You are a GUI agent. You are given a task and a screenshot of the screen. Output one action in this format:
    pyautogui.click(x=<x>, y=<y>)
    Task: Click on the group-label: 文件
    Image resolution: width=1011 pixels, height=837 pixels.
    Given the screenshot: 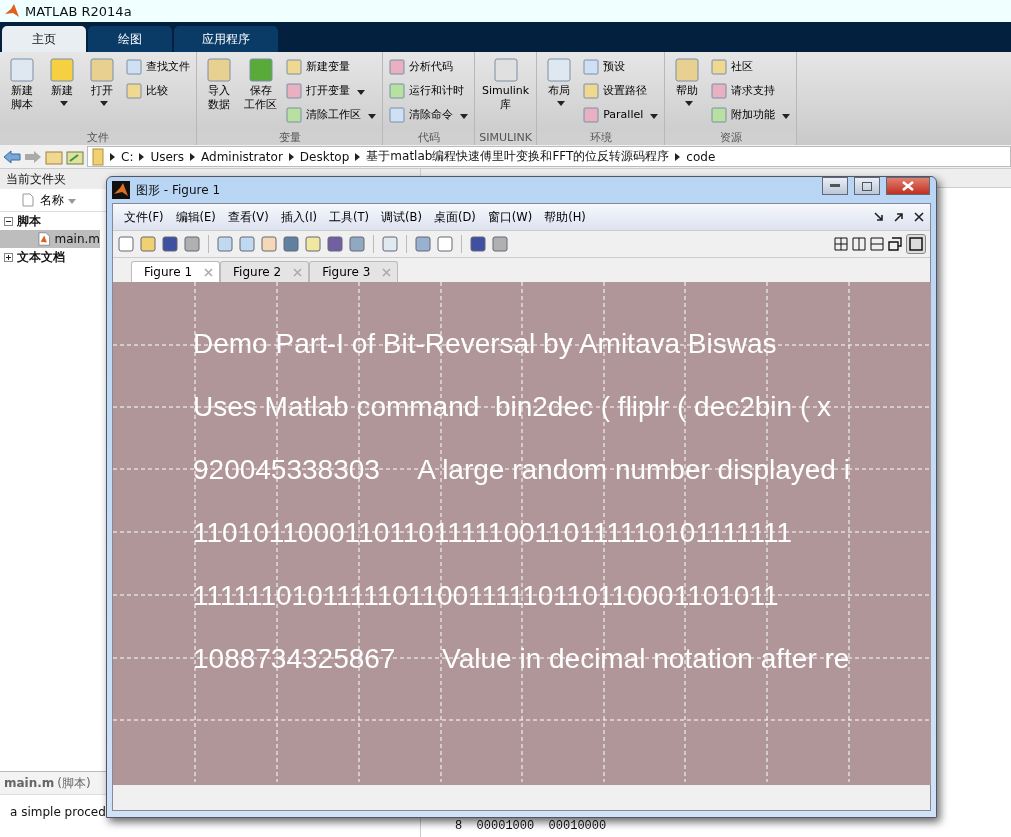 What is the action you would take?
    pyautogui.click(x=98, y=138)
    